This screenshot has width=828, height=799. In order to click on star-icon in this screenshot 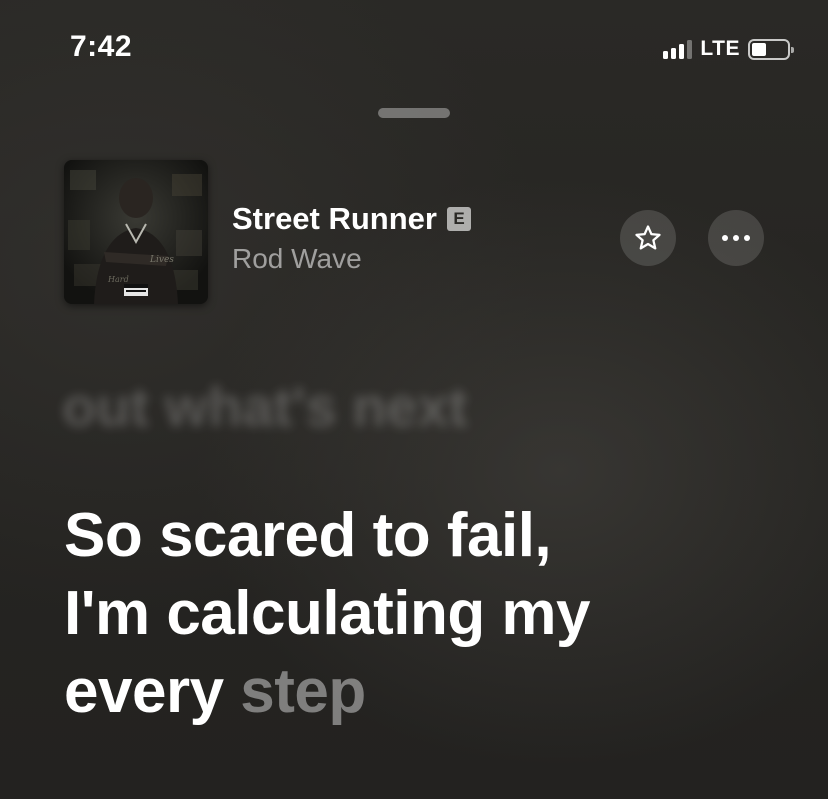, I will do `click(648, 237)`.